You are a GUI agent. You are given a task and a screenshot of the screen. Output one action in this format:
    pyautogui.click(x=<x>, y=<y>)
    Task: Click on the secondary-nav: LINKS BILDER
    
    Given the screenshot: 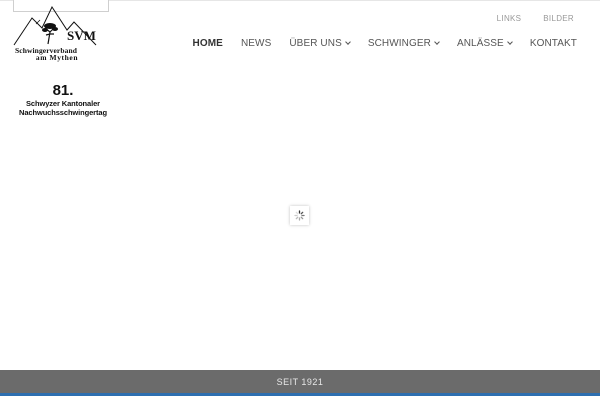 What is the action you would take?
    pyautogui.click(x=535, y=18)
    